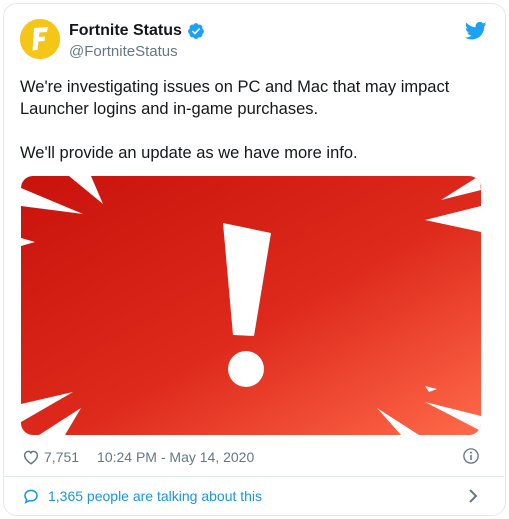  What do you see at coordinates (471, 456) in the screenshot?
I see `info-icon` at bounding box center [471, 456].